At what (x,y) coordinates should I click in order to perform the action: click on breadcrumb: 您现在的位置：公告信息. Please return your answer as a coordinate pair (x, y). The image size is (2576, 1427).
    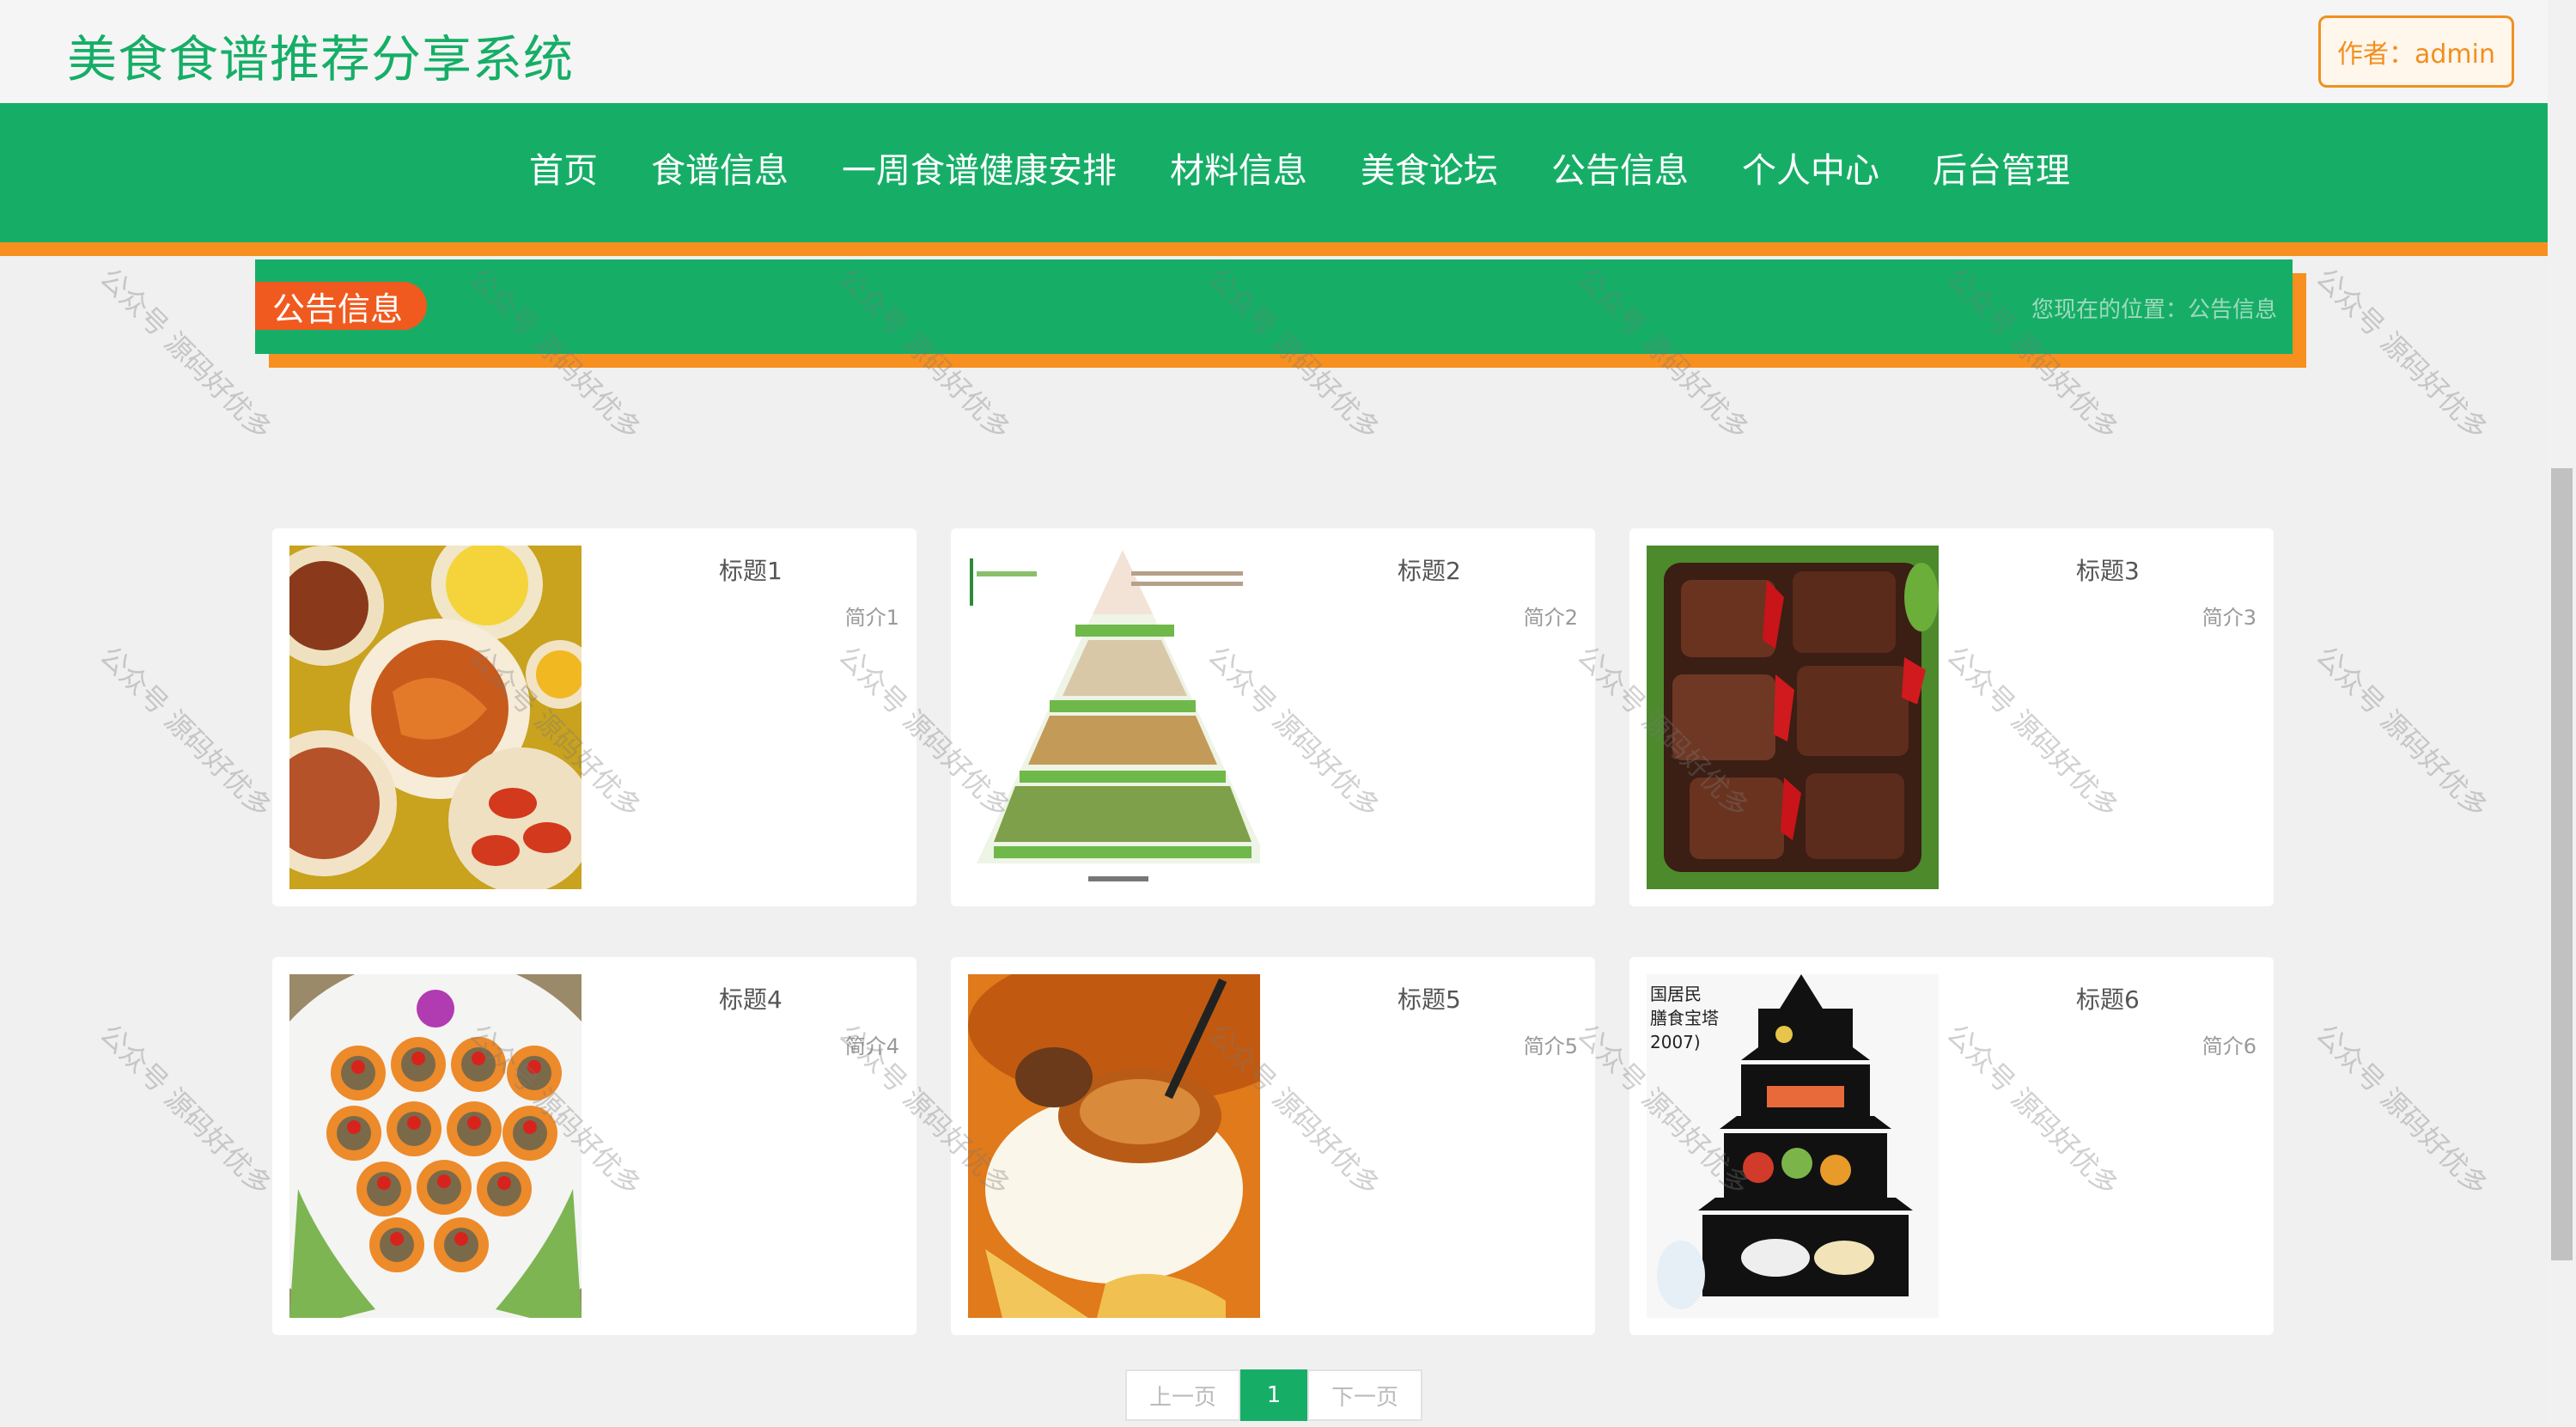
    Looking at the image, I should click on (2154, 310).